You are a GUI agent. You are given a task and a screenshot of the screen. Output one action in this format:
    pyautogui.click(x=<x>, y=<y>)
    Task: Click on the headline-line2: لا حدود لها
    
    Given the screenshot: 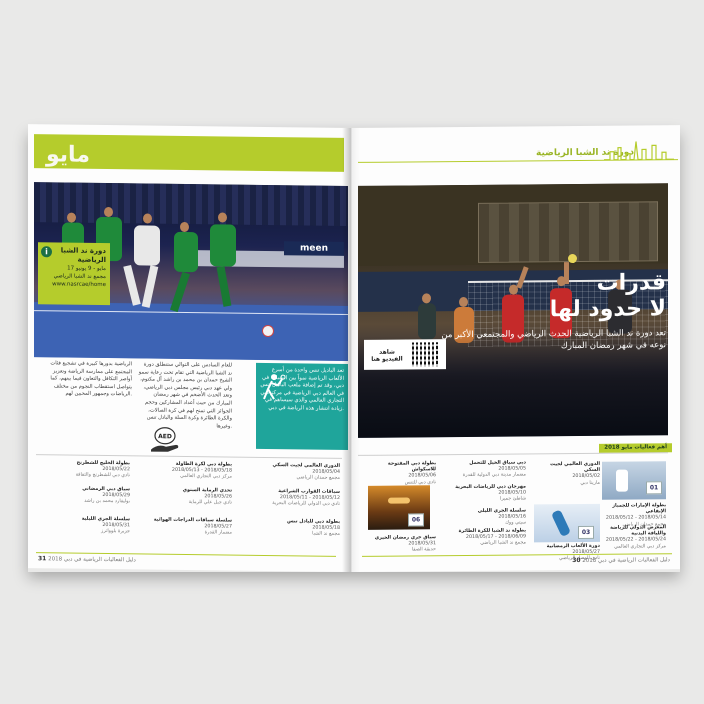 What is the action you would take?
    pyautogui.click(x=607, y=309)
    